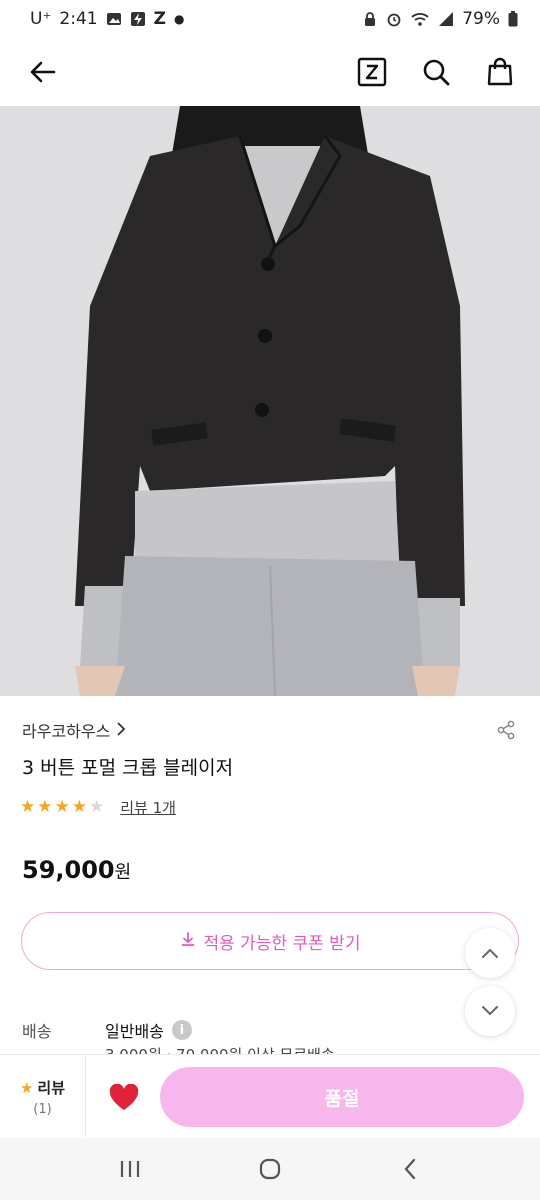 This screenshot has height=1200, width=540. What do you see at coordinates (42, 72) in the screenshot?
I see `back-arrow-icon` at bounding box center [42, 72].